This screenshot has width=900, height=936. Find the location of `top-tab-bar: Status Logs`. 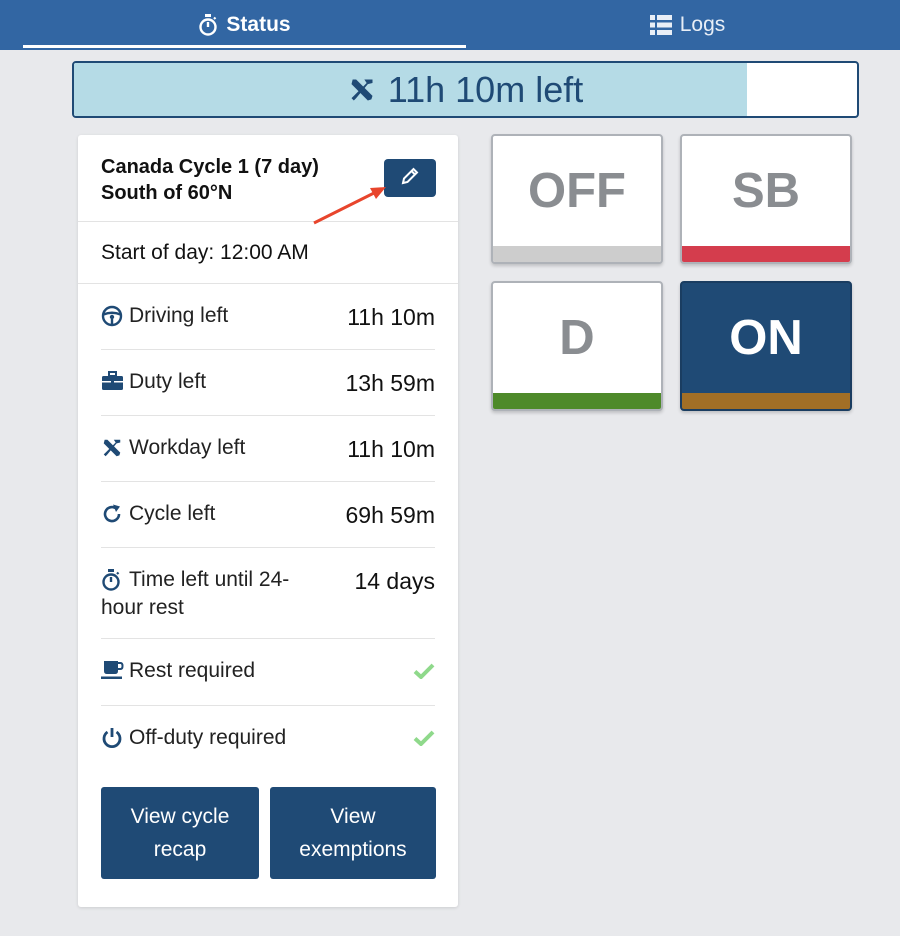

top-tab-bar: Status Logs is located at coordinates (450, 25).